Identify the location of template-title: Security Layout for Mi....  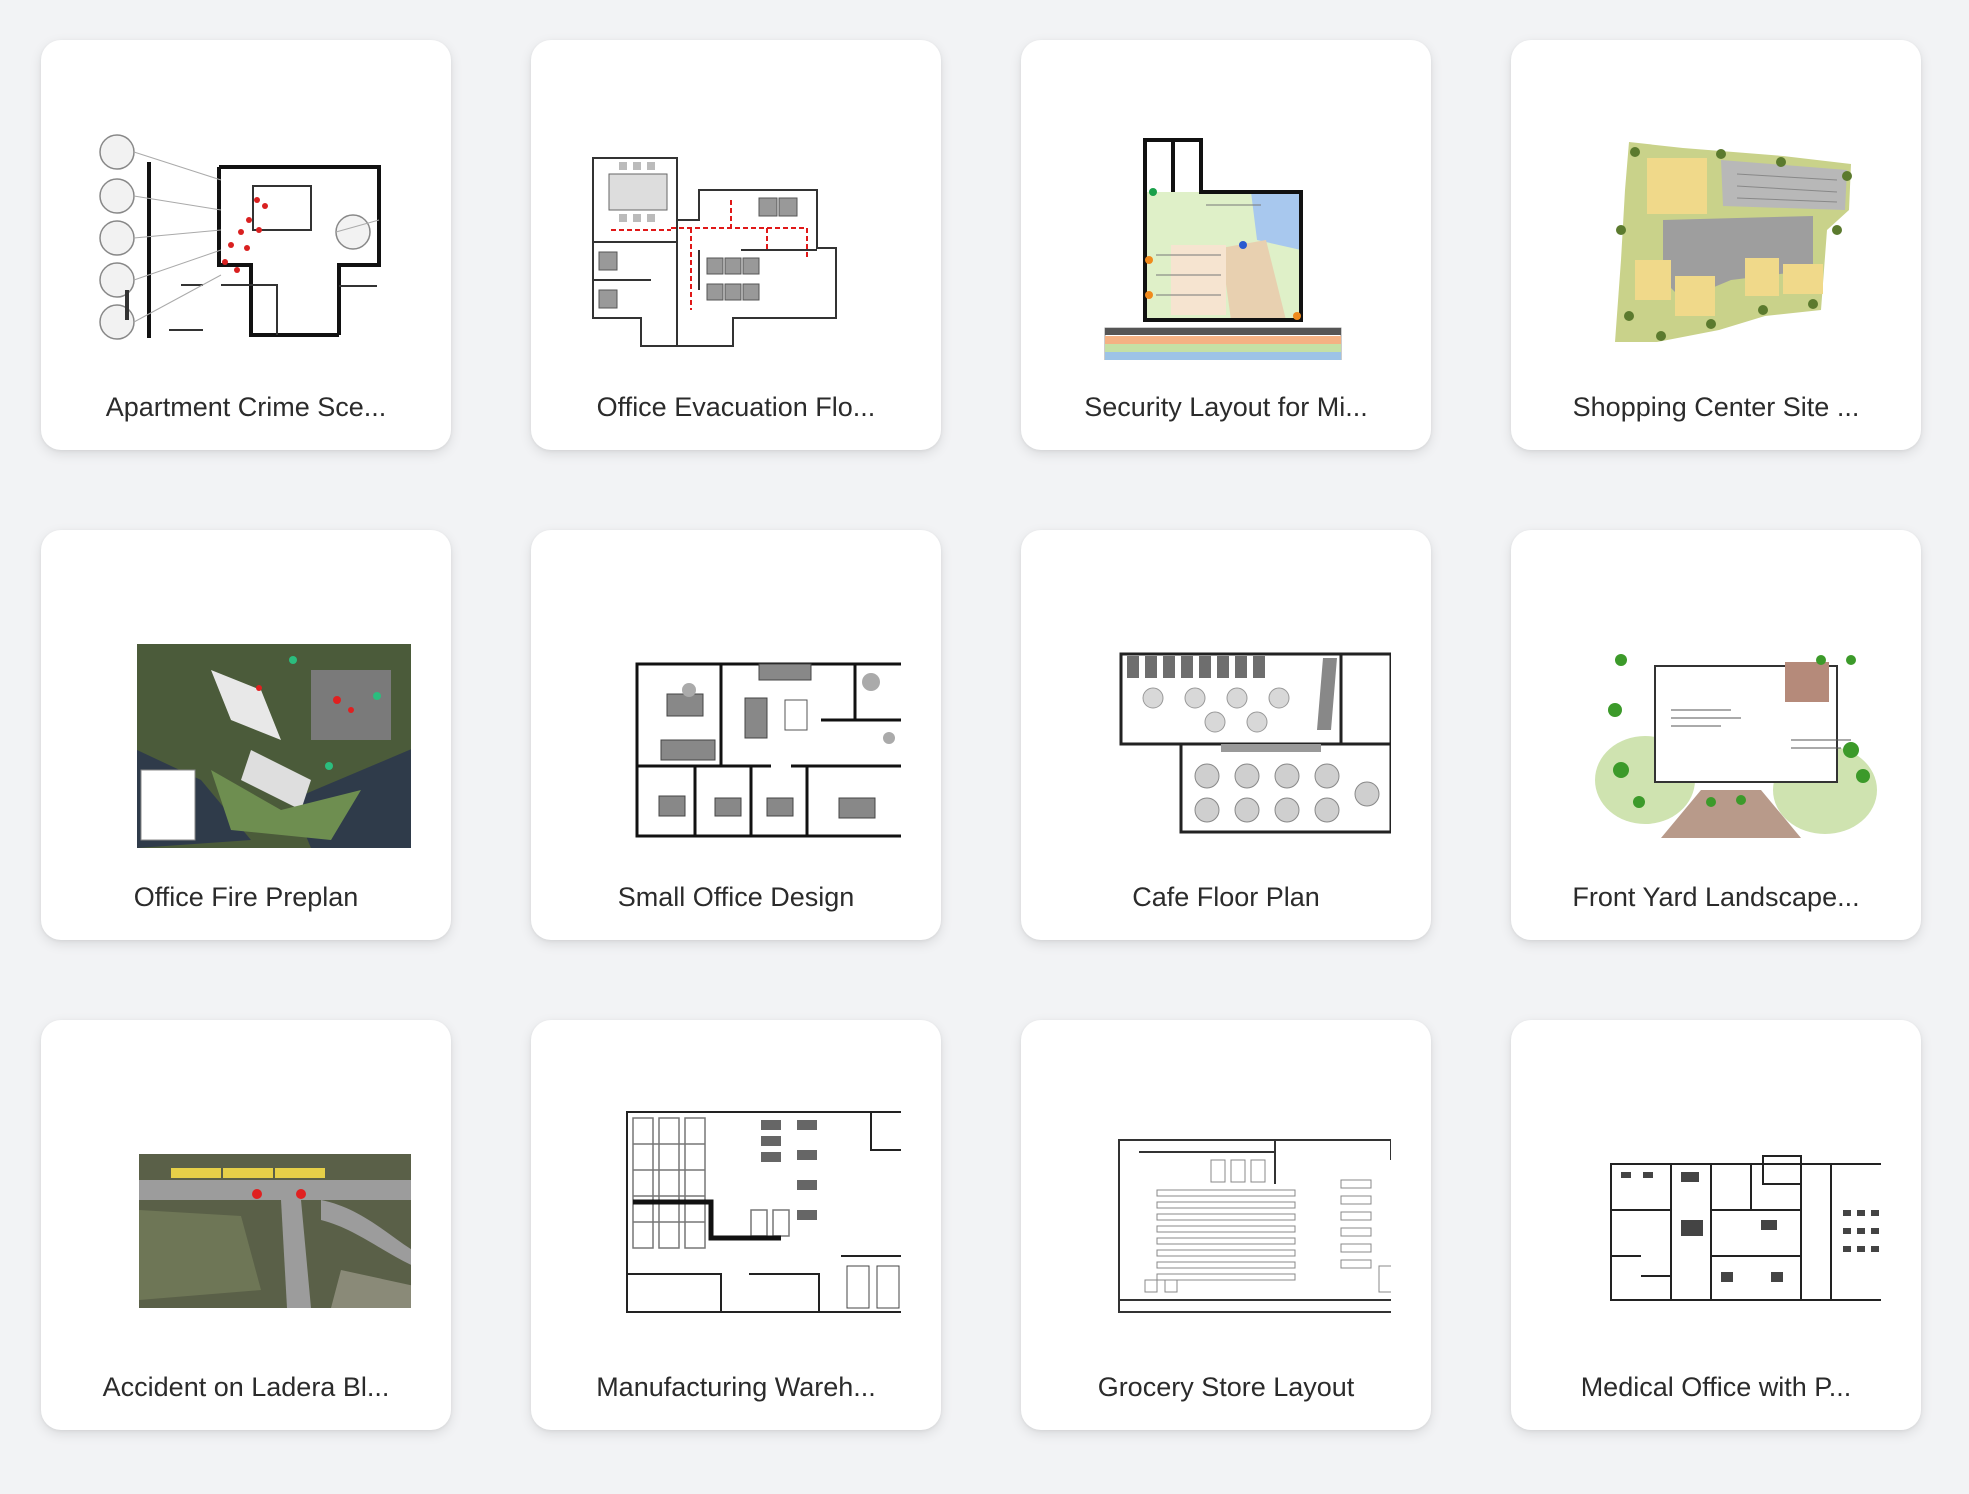
(1226, 407).